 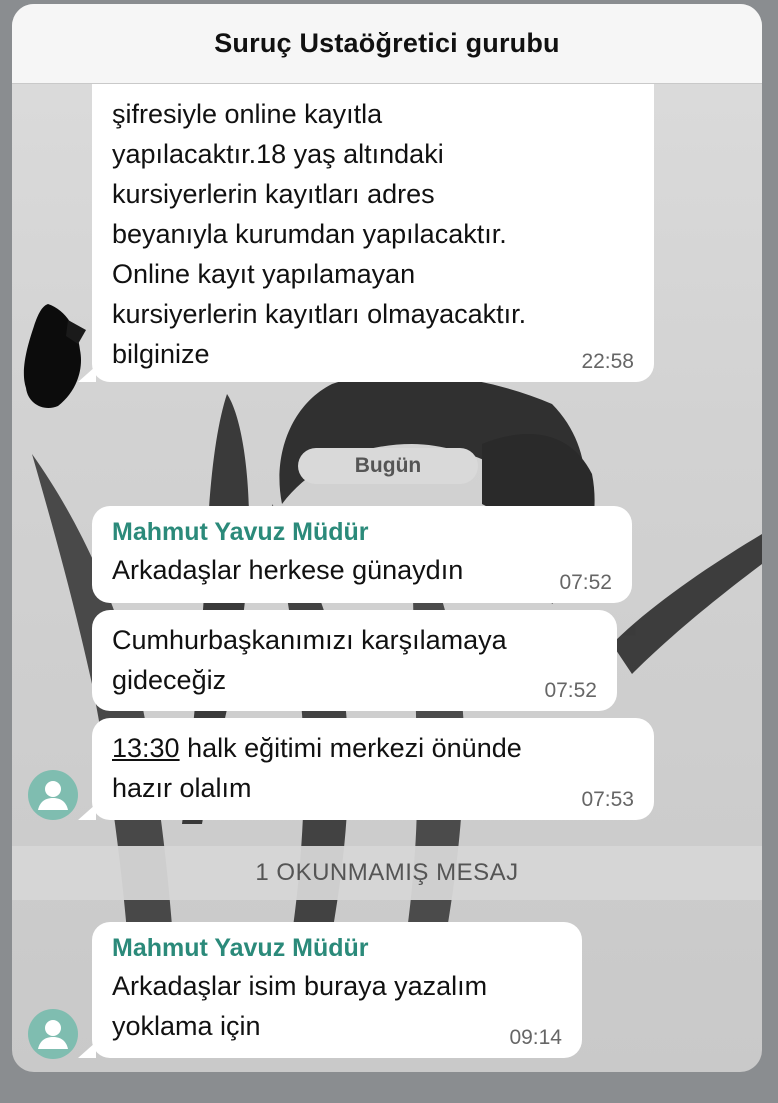 What do you see at coordinates (319, 314) in the screenshot?
I see `message-line: kursiyerlerin kayıtları olmayacaktır.` at bounding box center [319, 314].